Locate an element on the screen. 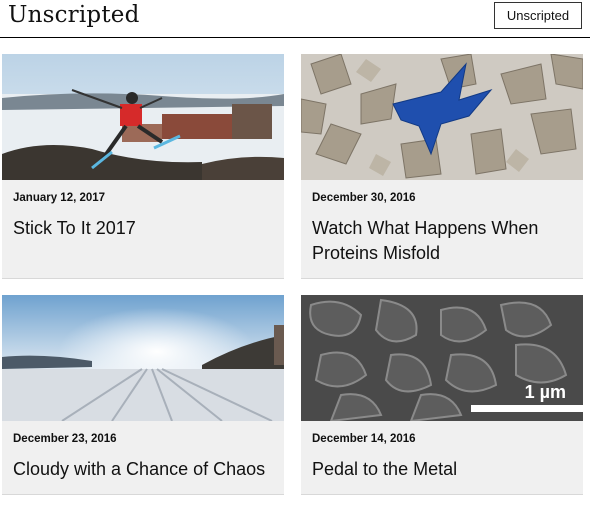 The width and height of the screenshot is (595, 506). site-title: Unscripted is located at coordinates (74, 15).